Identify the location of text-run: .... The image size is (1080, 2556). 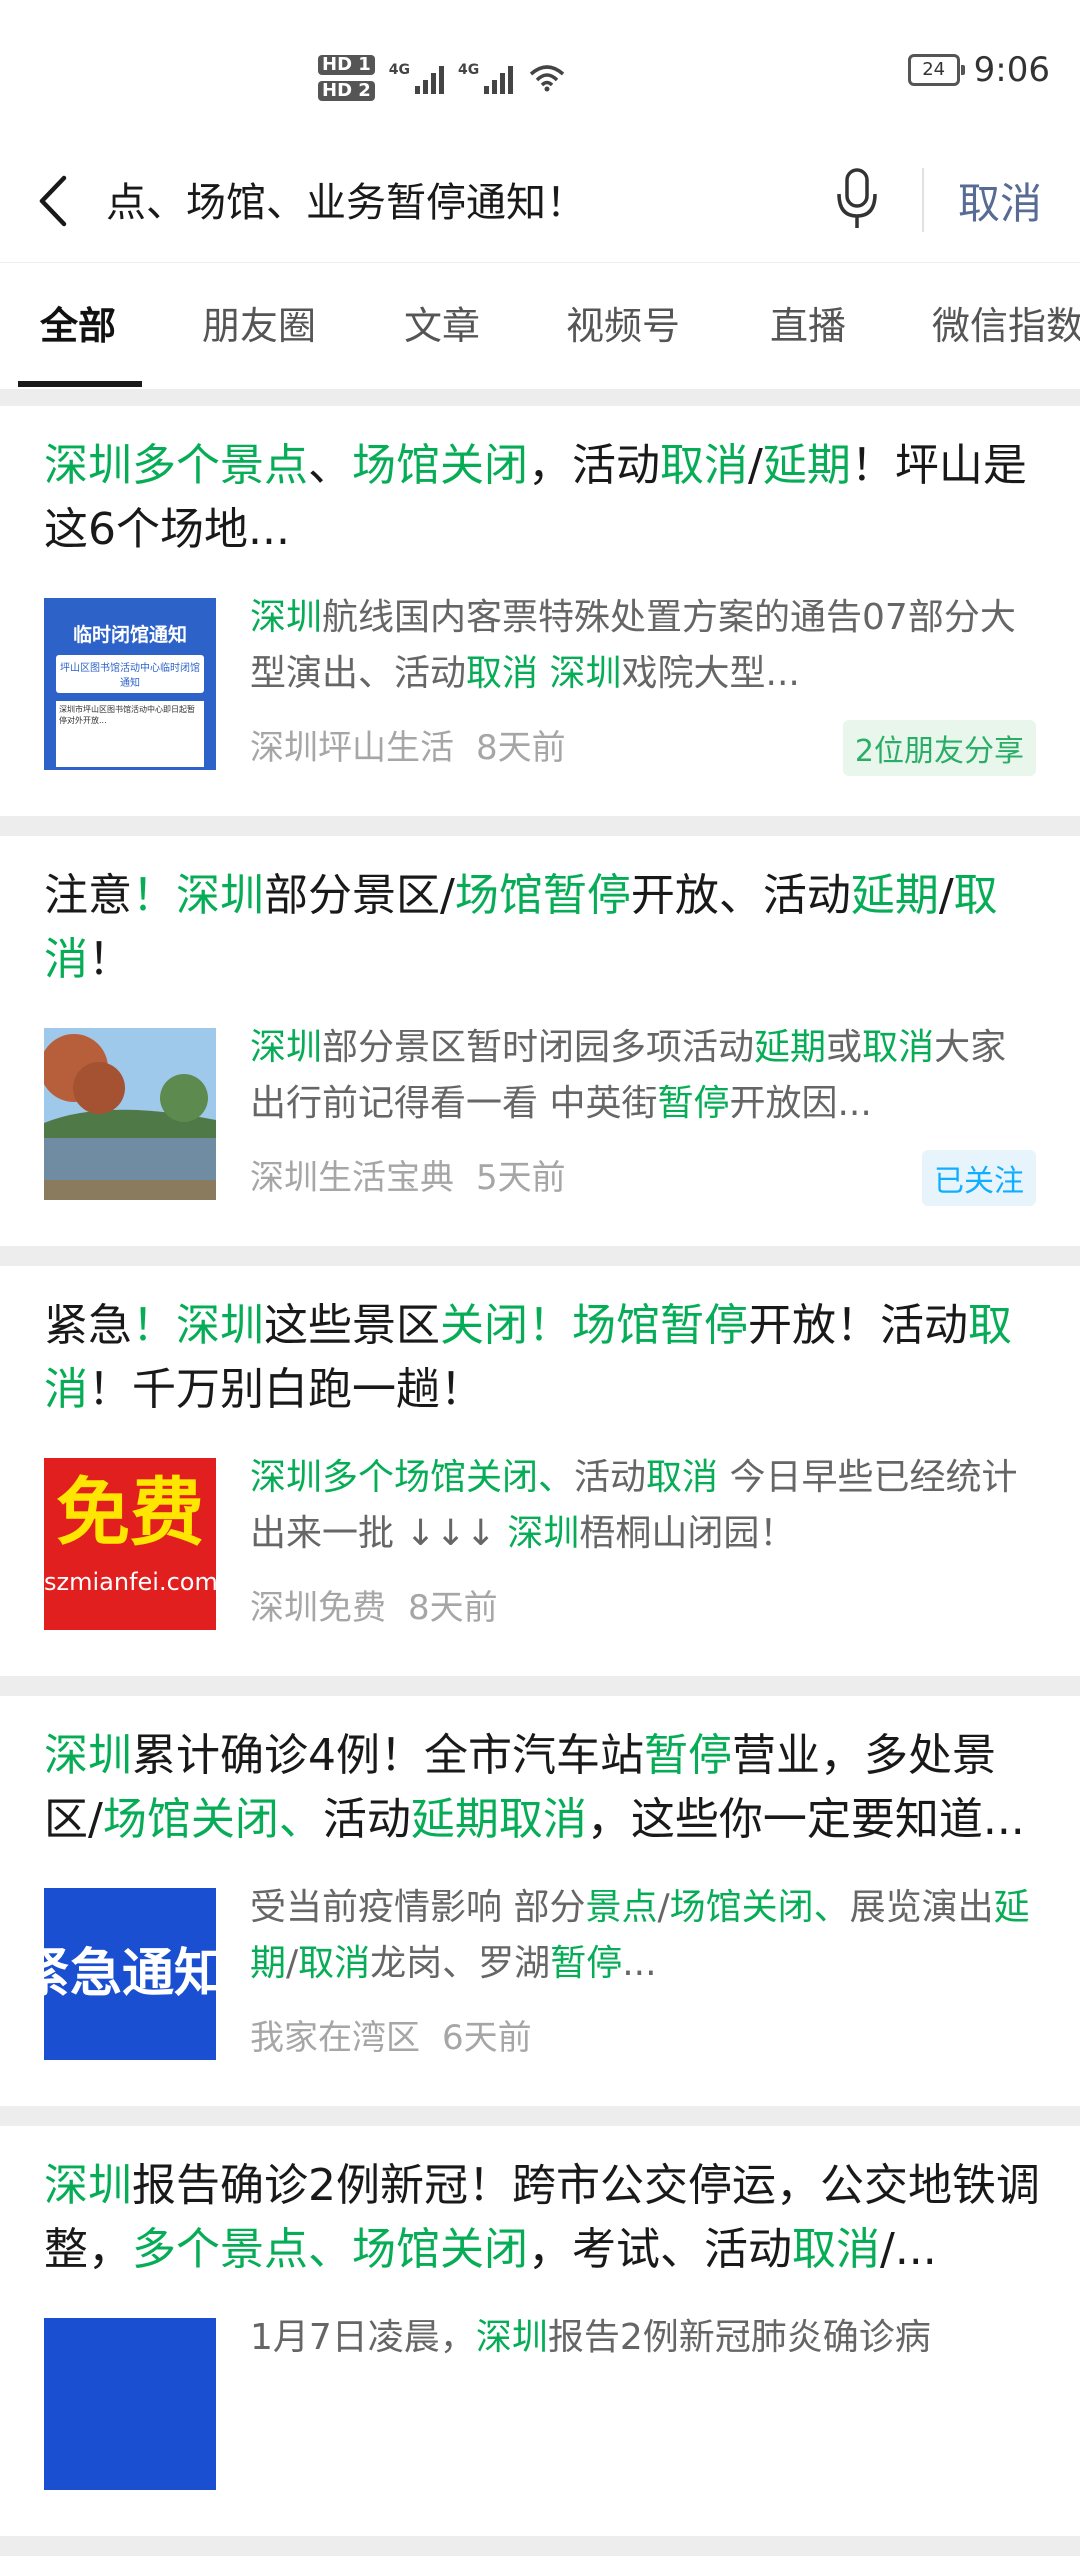
(639, 1963).